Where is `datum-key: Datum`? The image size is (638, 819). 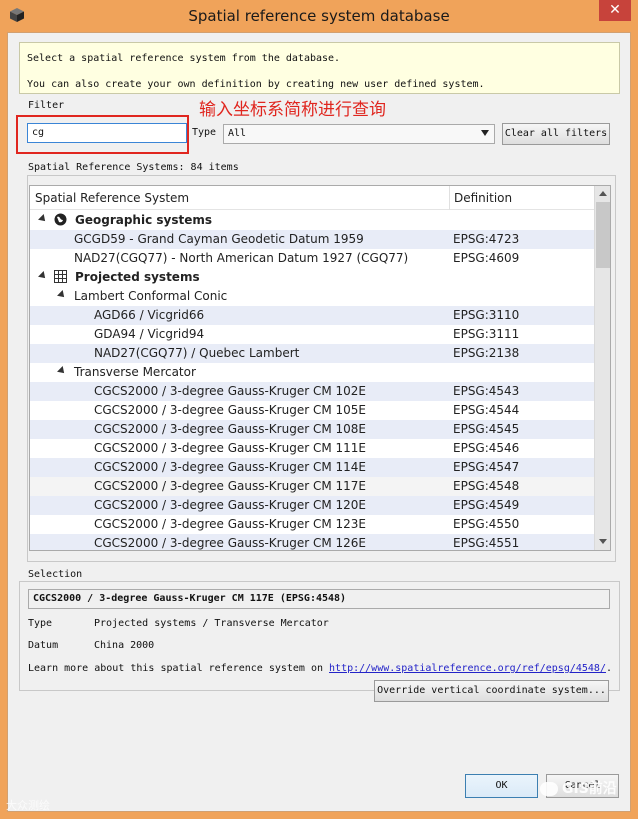
datum-key: Datum is located at coordinates (43, 645).